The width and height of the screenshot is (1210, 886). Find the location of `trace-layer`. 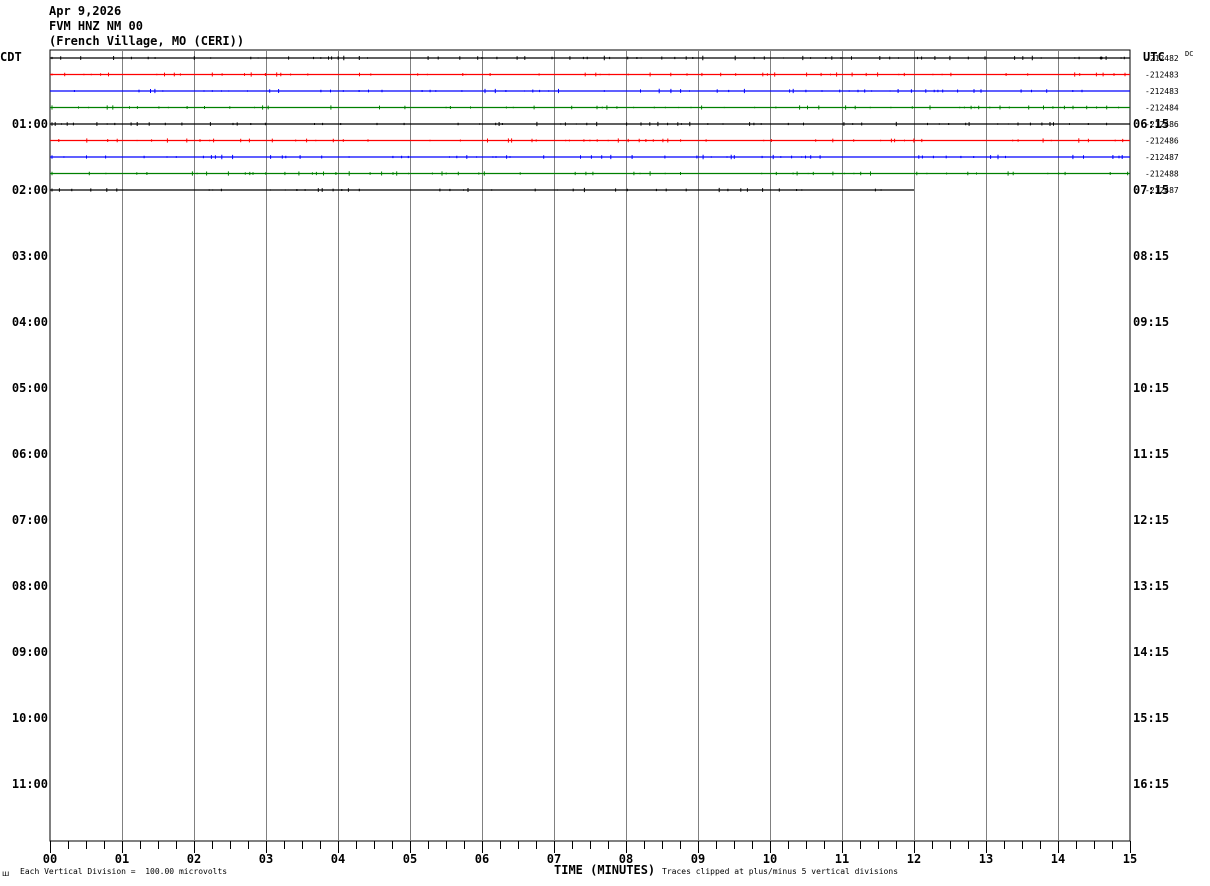

trace-layer is located at coordinates (590, 124).